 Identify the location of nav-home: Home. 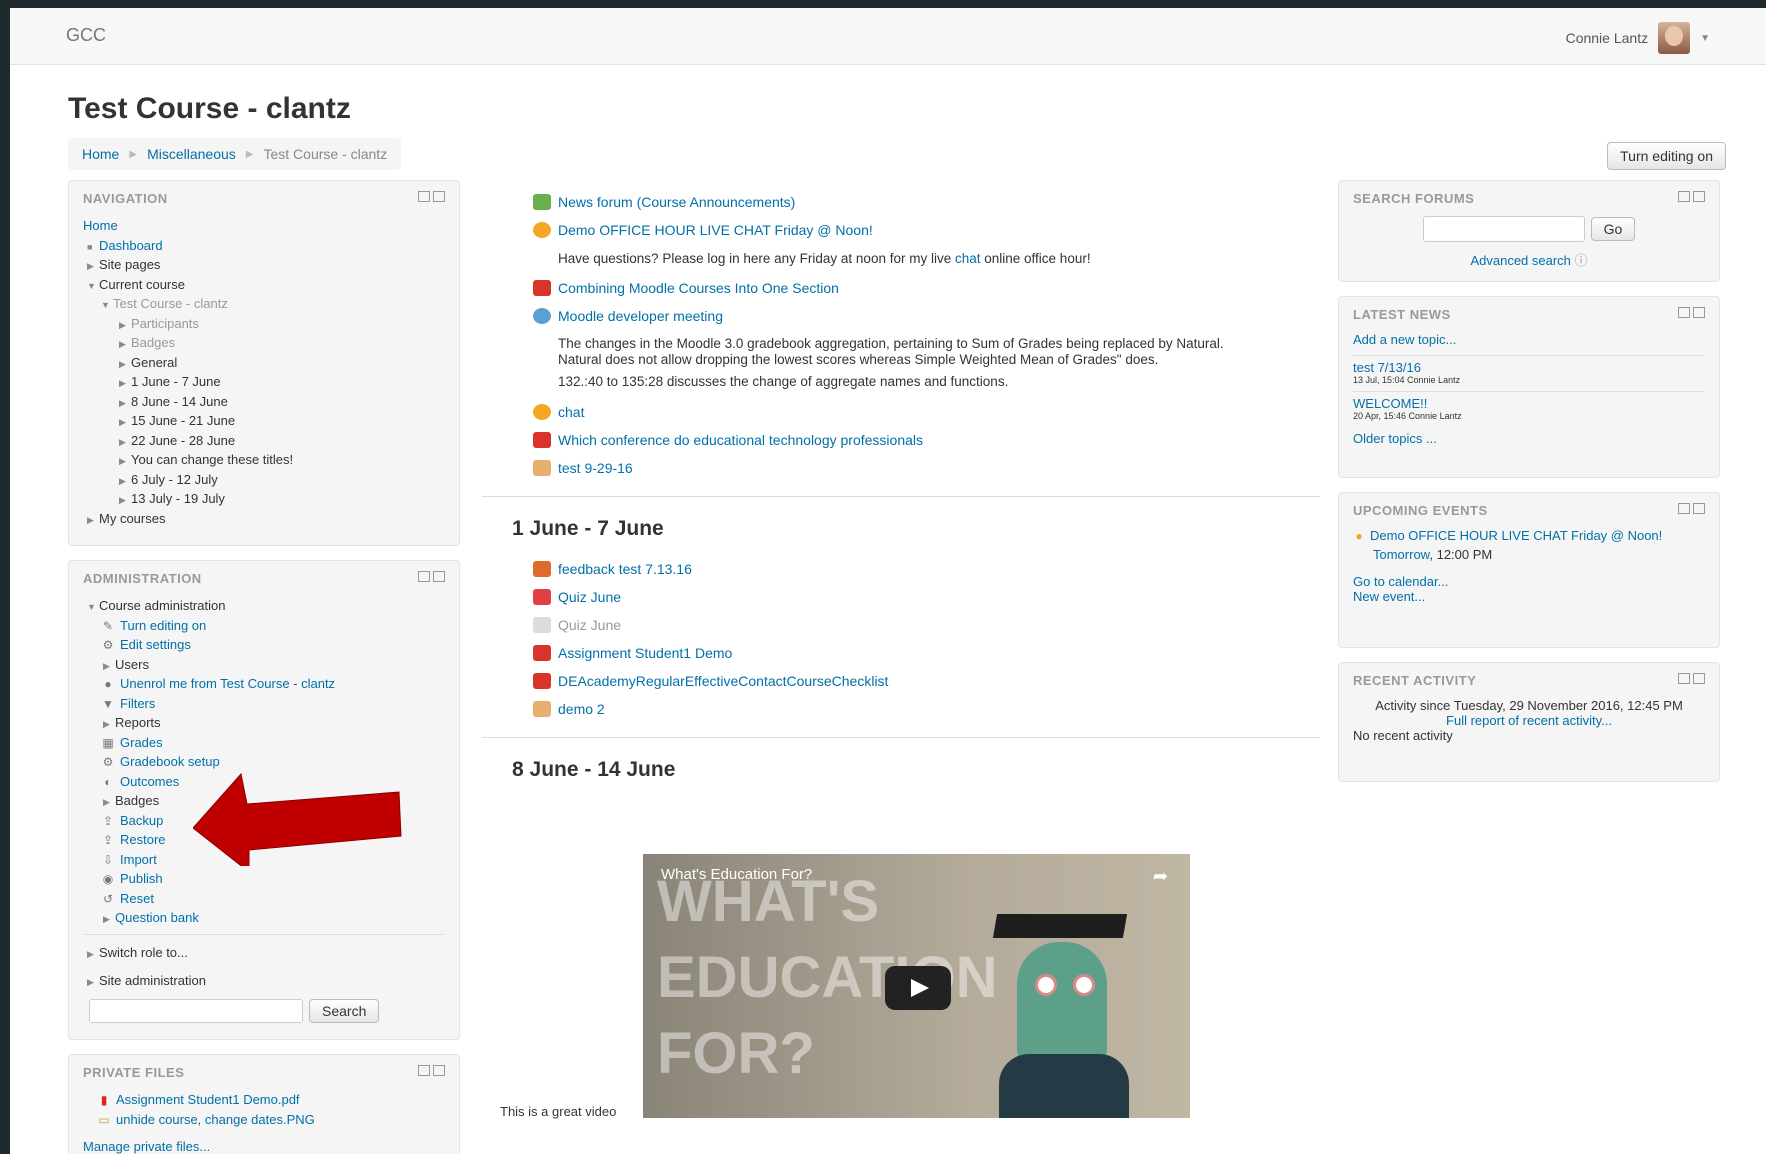
(100, 225).